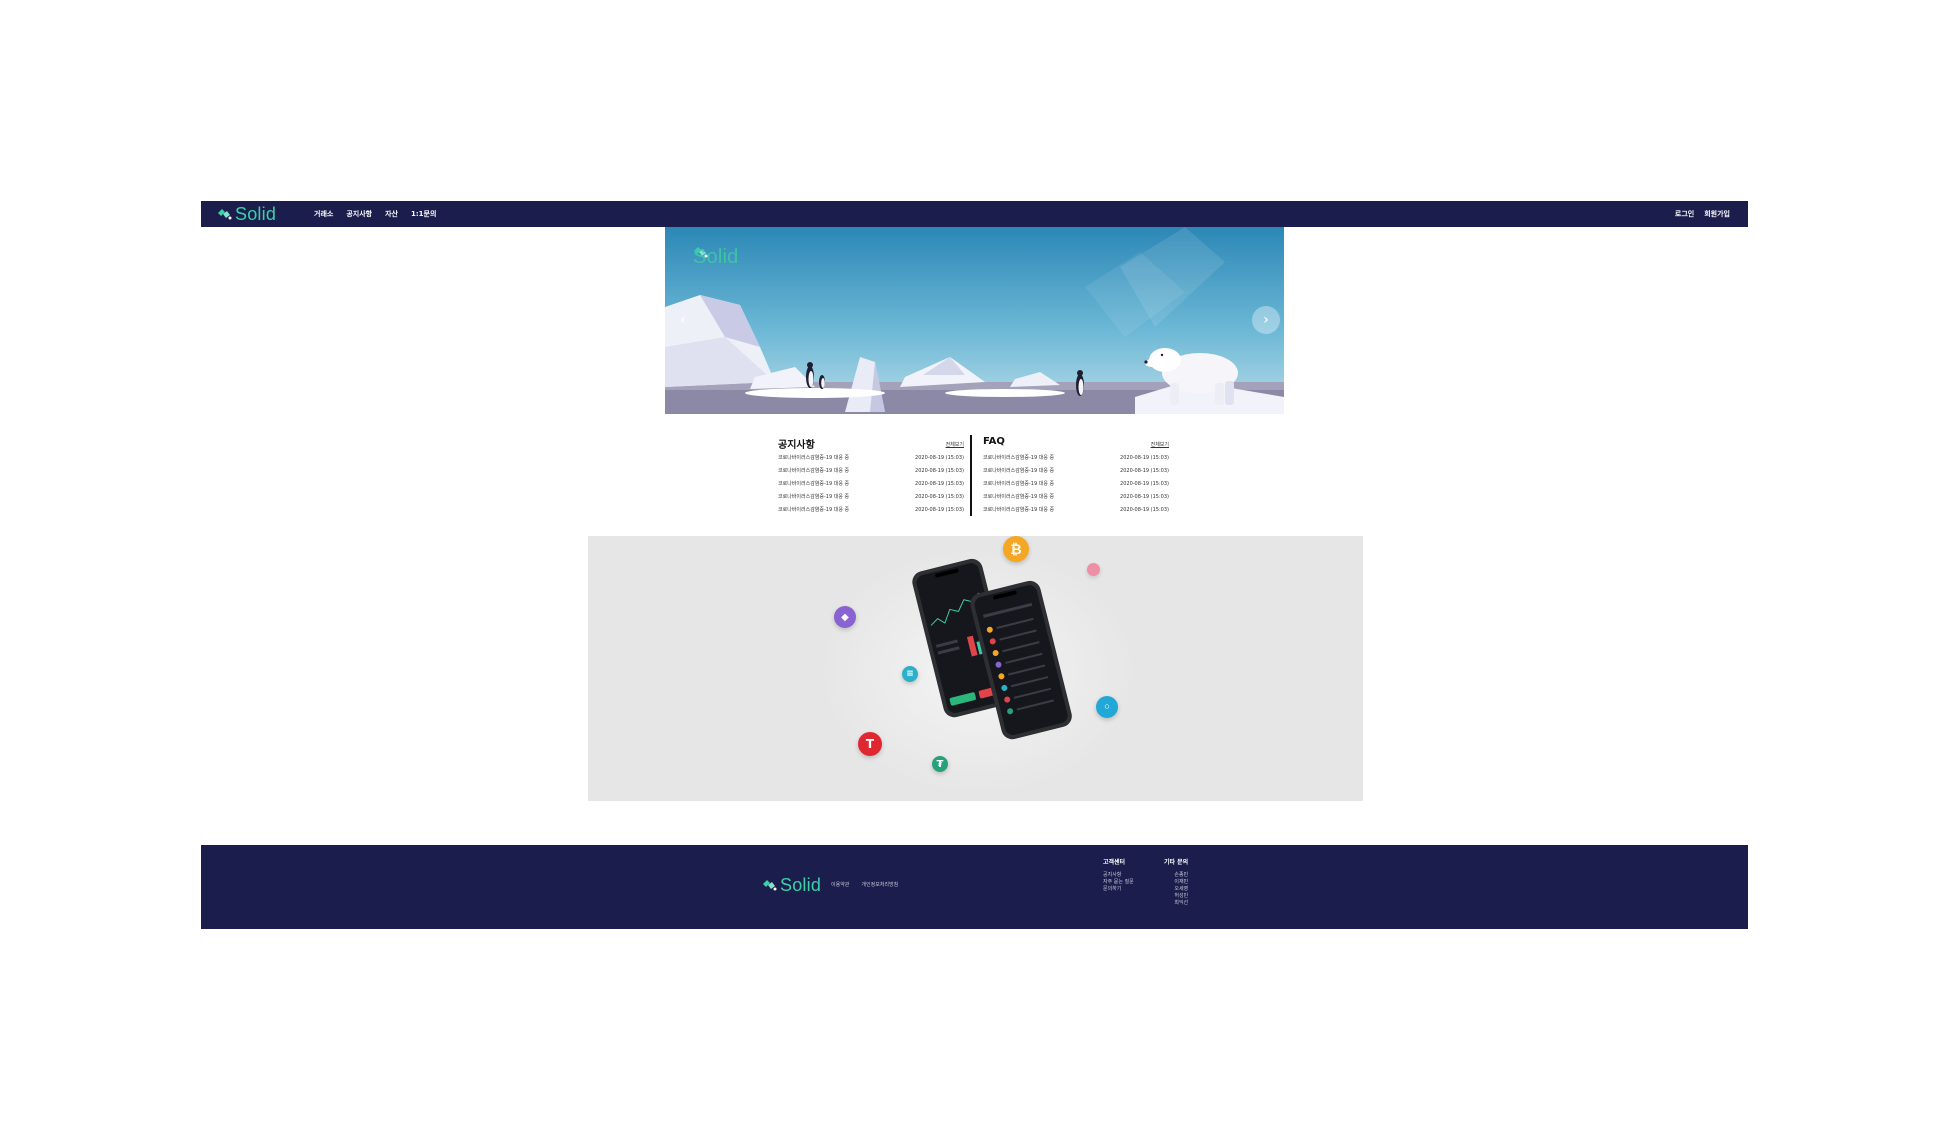  Describe the element at coordinates (796, 445) in the screenshot. I see `notice-title: 공지사항` at that location.